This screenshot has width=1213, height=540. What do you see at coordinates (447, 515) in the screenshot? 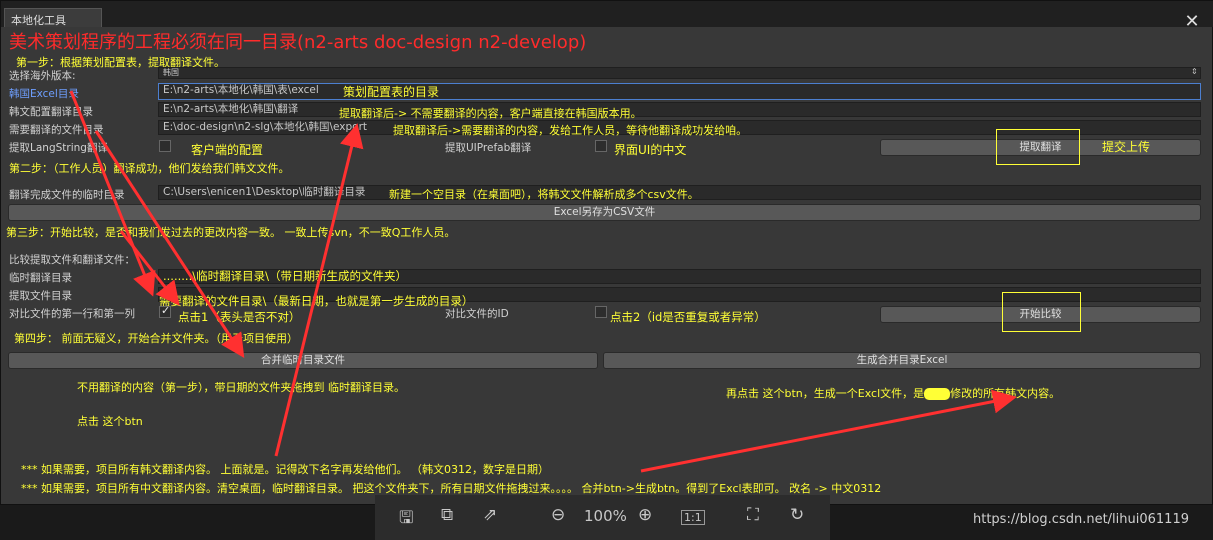
I see `fit-icon: ⧉` at bounding box center [447, 515].